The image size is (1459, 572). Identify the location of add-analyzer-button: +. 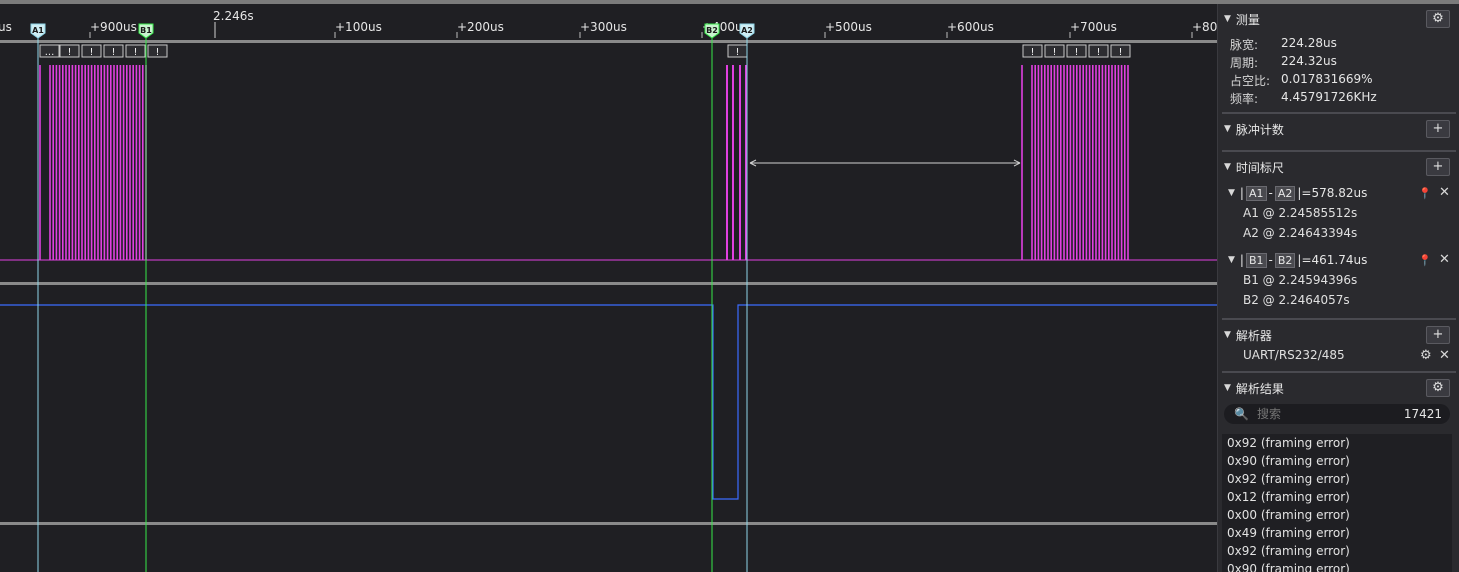
(1438, 335).